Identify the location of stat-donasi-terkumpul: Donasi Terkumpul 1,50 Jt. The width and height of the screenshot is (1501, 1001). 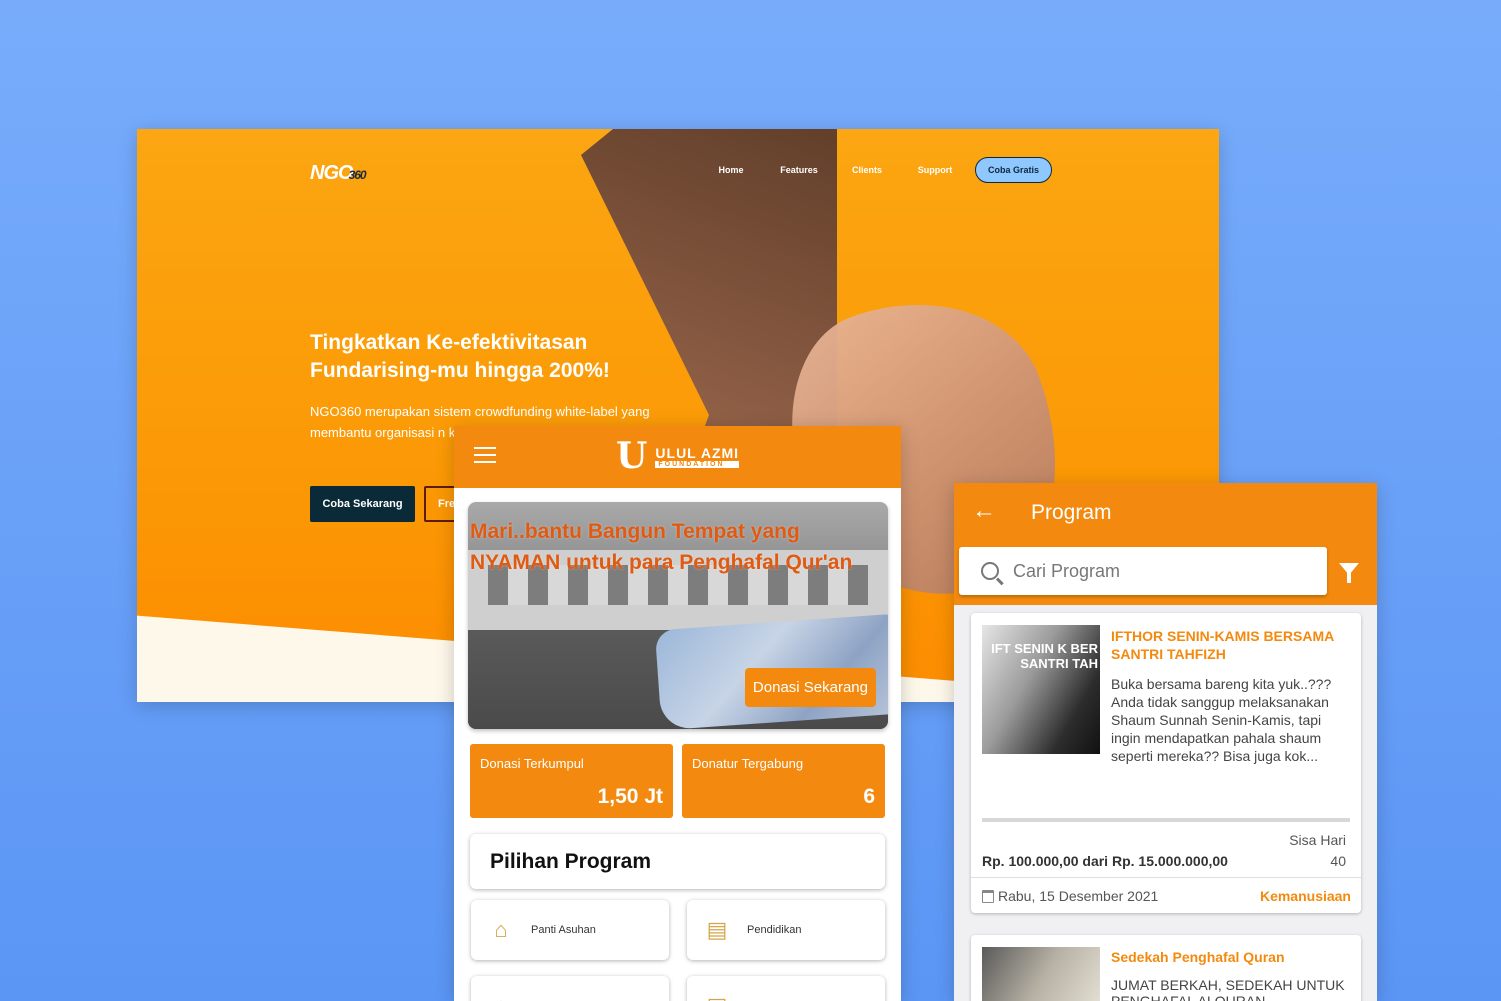
(571, 781).